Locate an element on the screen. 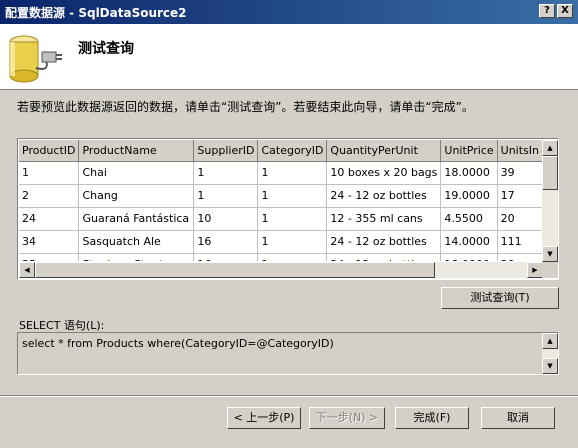 Image resolution: width=578 pixels, height=448 pixels. table-cell: Steeleye Stout is located at coordinates (136, 257).